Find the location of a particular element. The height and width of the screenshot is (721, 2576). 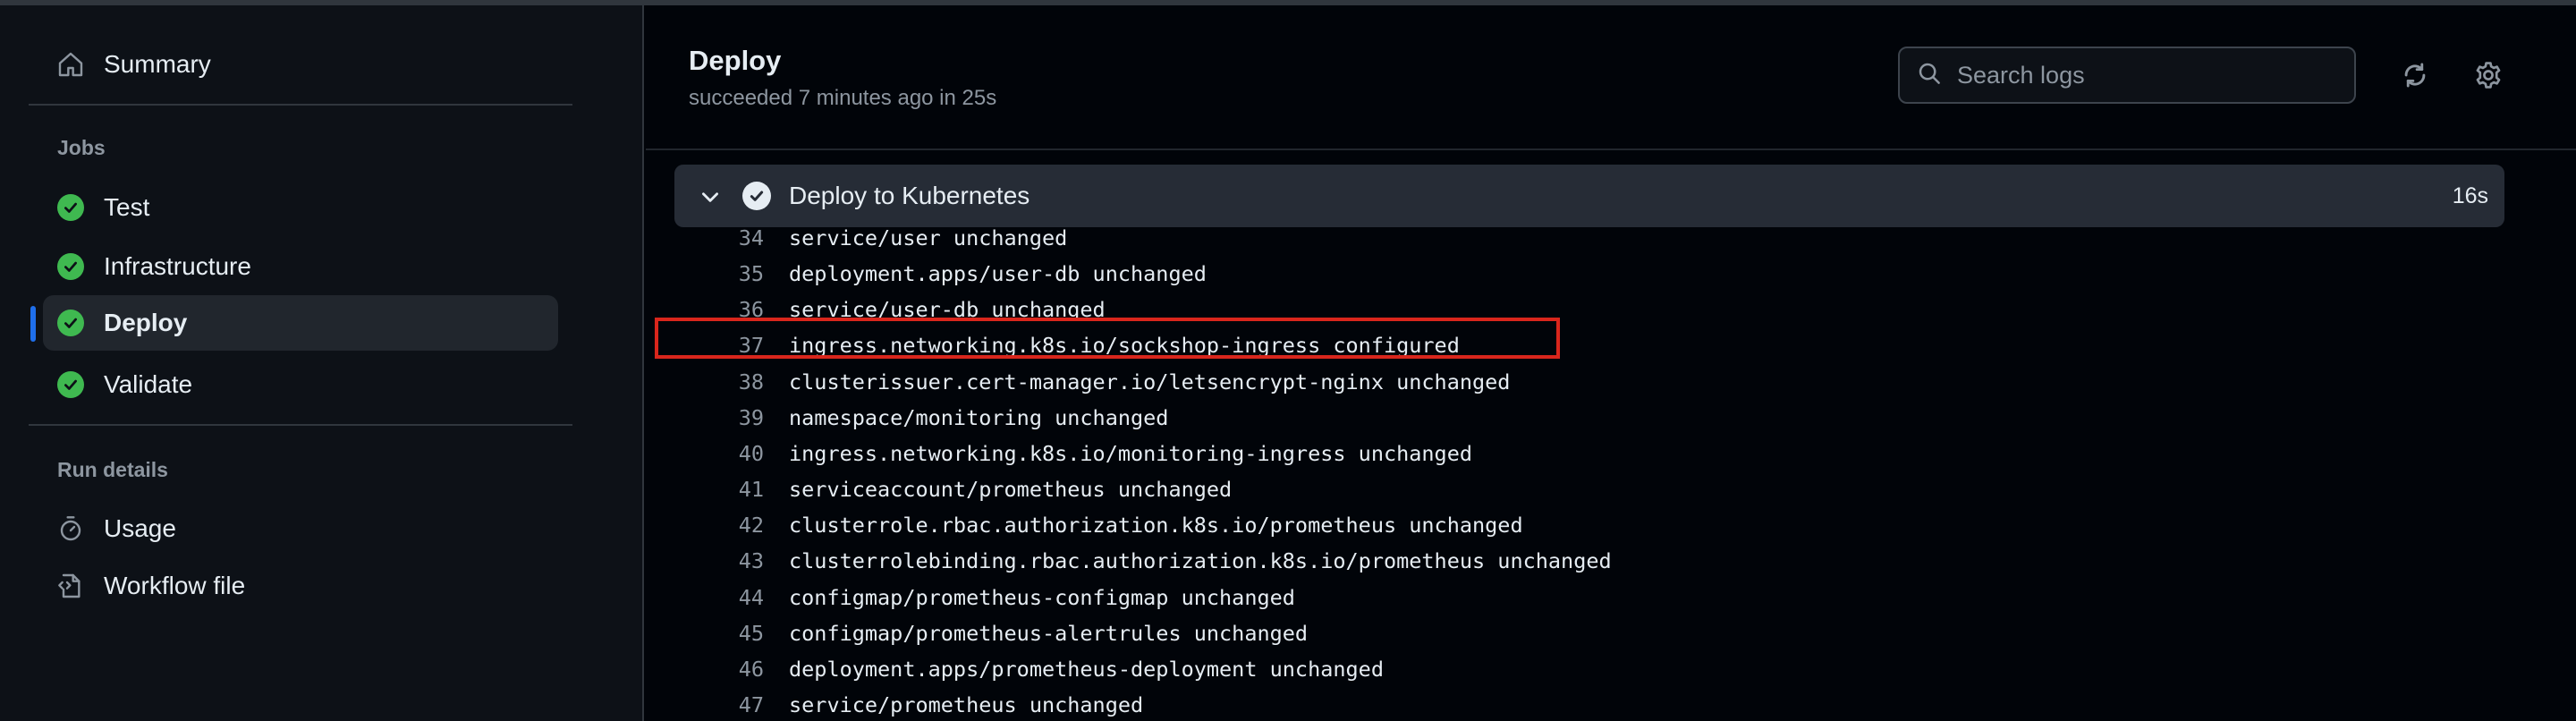

sidebar-item-label: Summary is located at coordinates (157, 64).